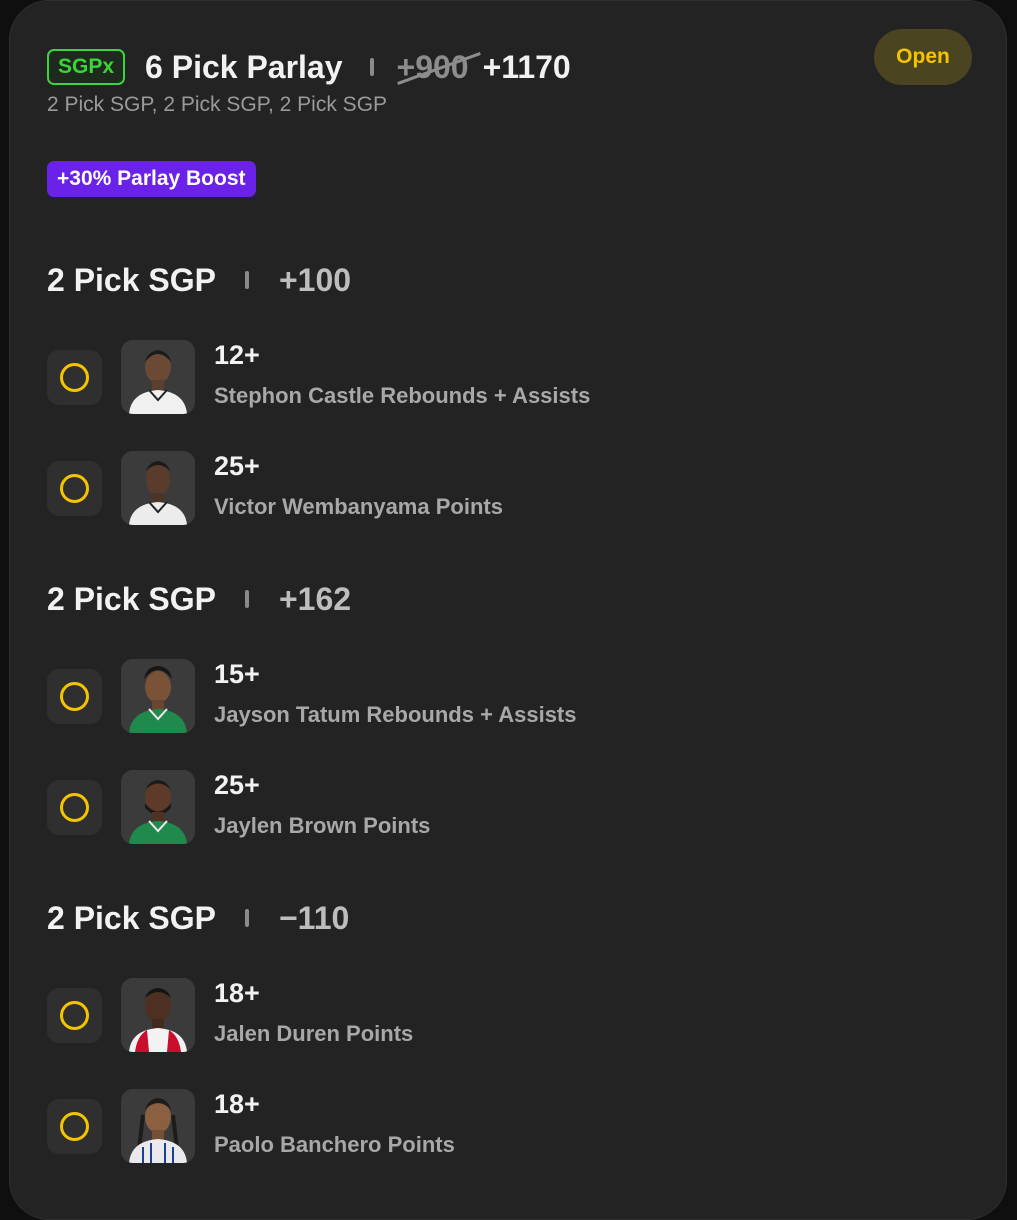 The width and height of the screenshot is (1017, 1220). What do you see at coordinates (526, 66) in the screenshot?
I see `boosted-odds: +1170` at bounding box center [526, 66].